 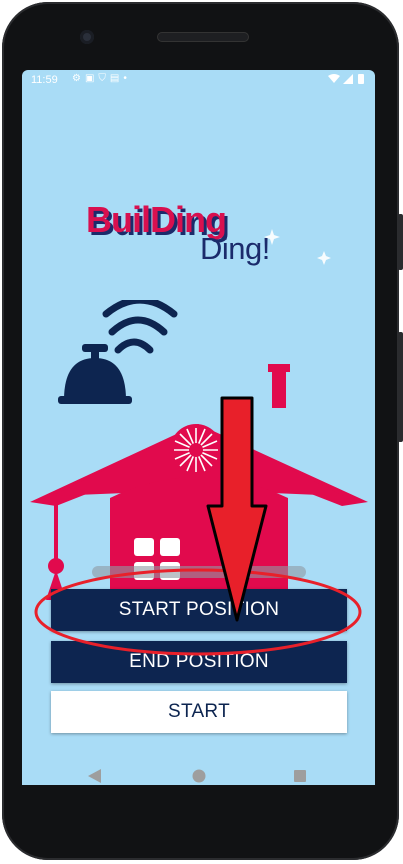 I want to click on sparkle-icon, so click(x=297, y=247).